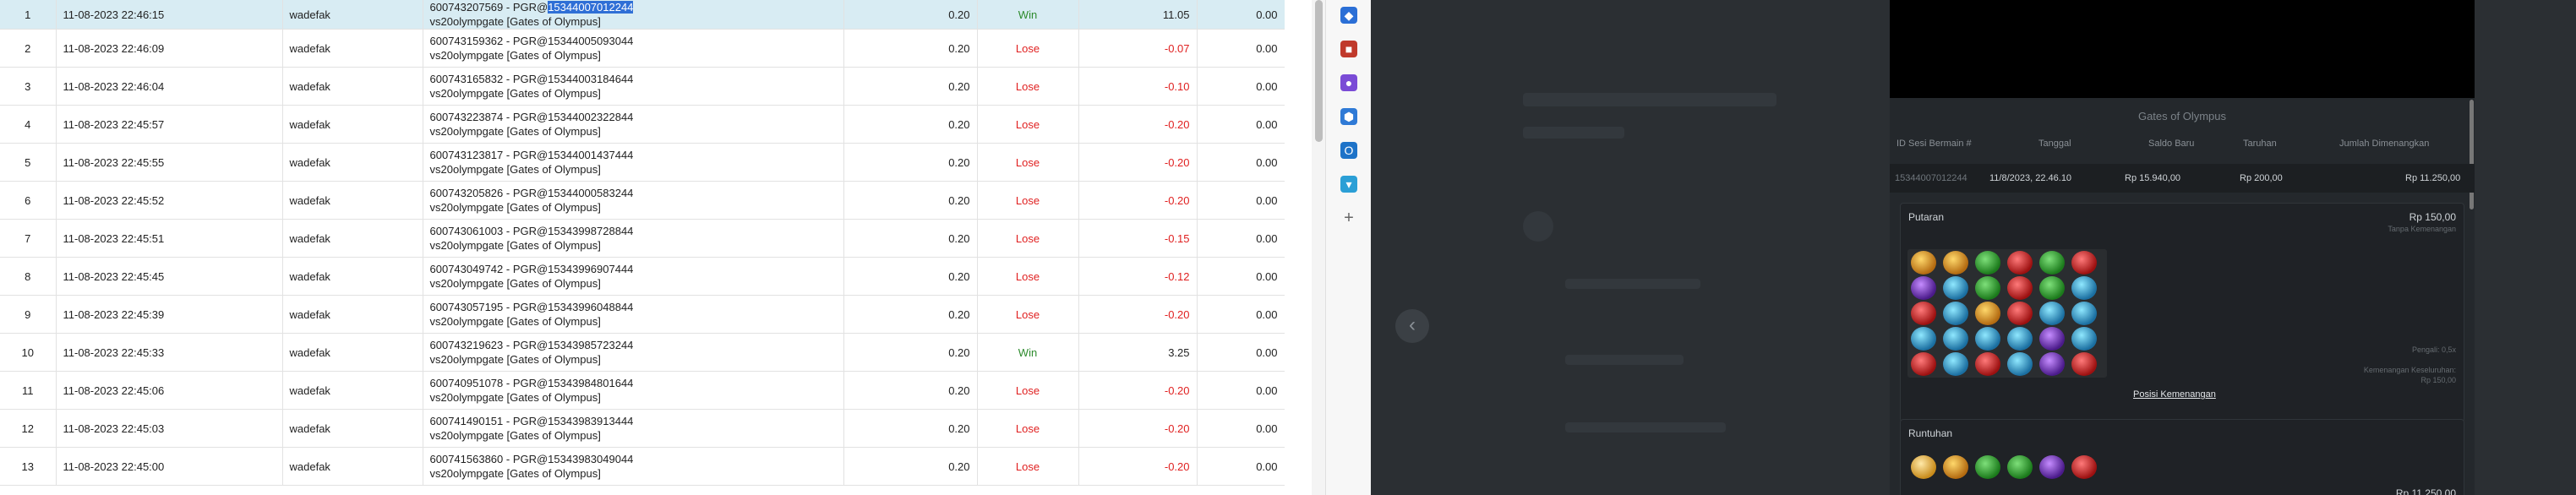  What do you see at coordinates (1348, 82) in the screenshot?
I see `people-icon: ●` at bounding box center [1348, 82].